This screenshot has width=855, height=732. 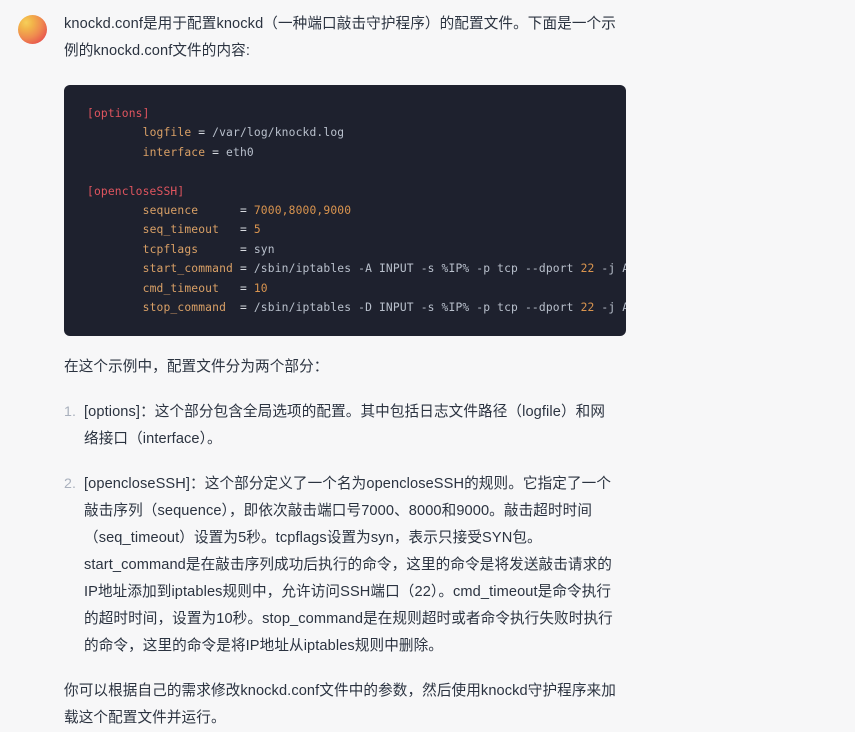 What do you see at coordinates (187, 308) in the screenshot?
I see `code-key-stop-command: stop_command` at bounding box center [187, 308].